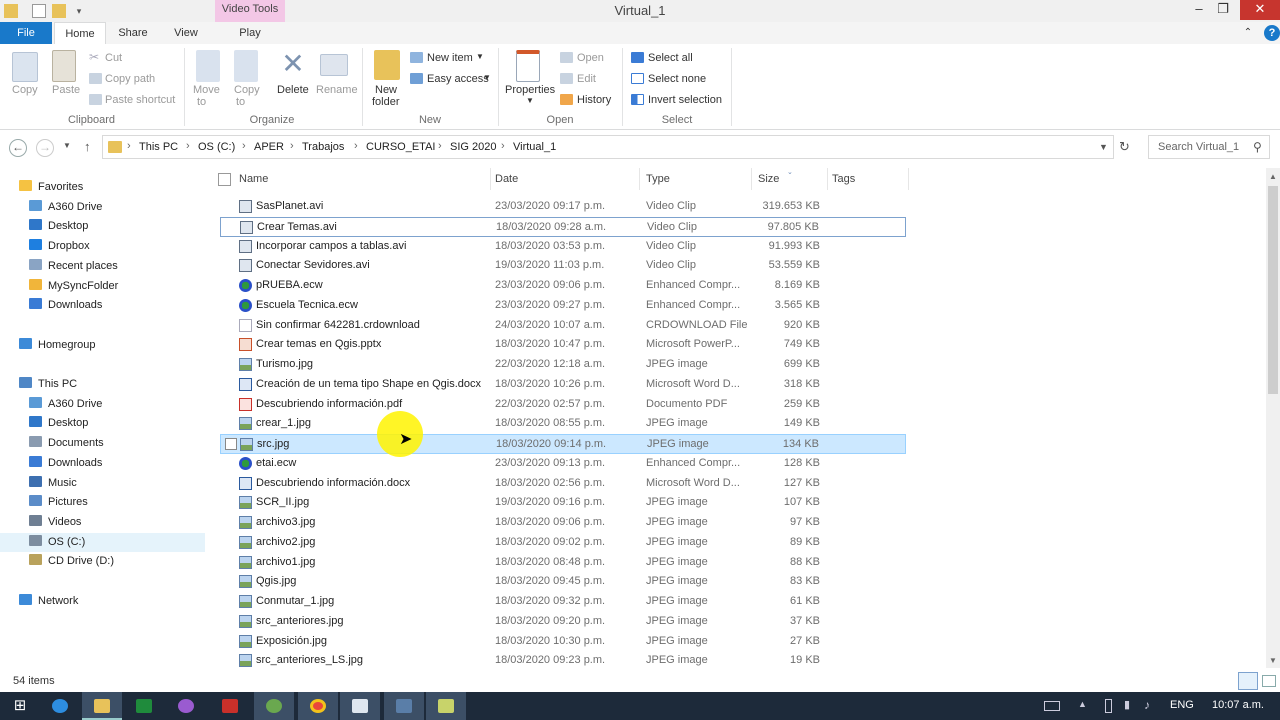  What do you see at coordinates (247, 90) in the screenshot?
I see `copy-to-button: Copy` at bounding box center [247, 90].